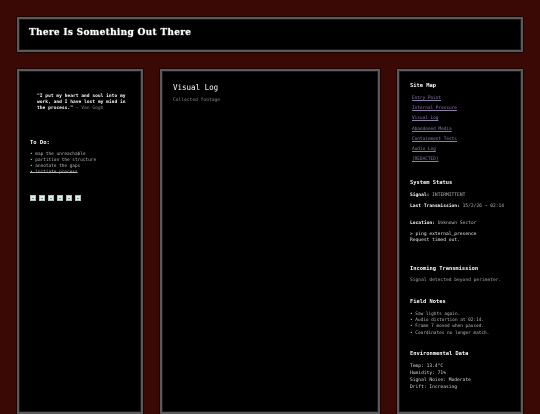  What do you see at coordinates (110, 33) in the screenshot?
I see `site-title: There Is Something Out There` at bounding box center [110, 33].